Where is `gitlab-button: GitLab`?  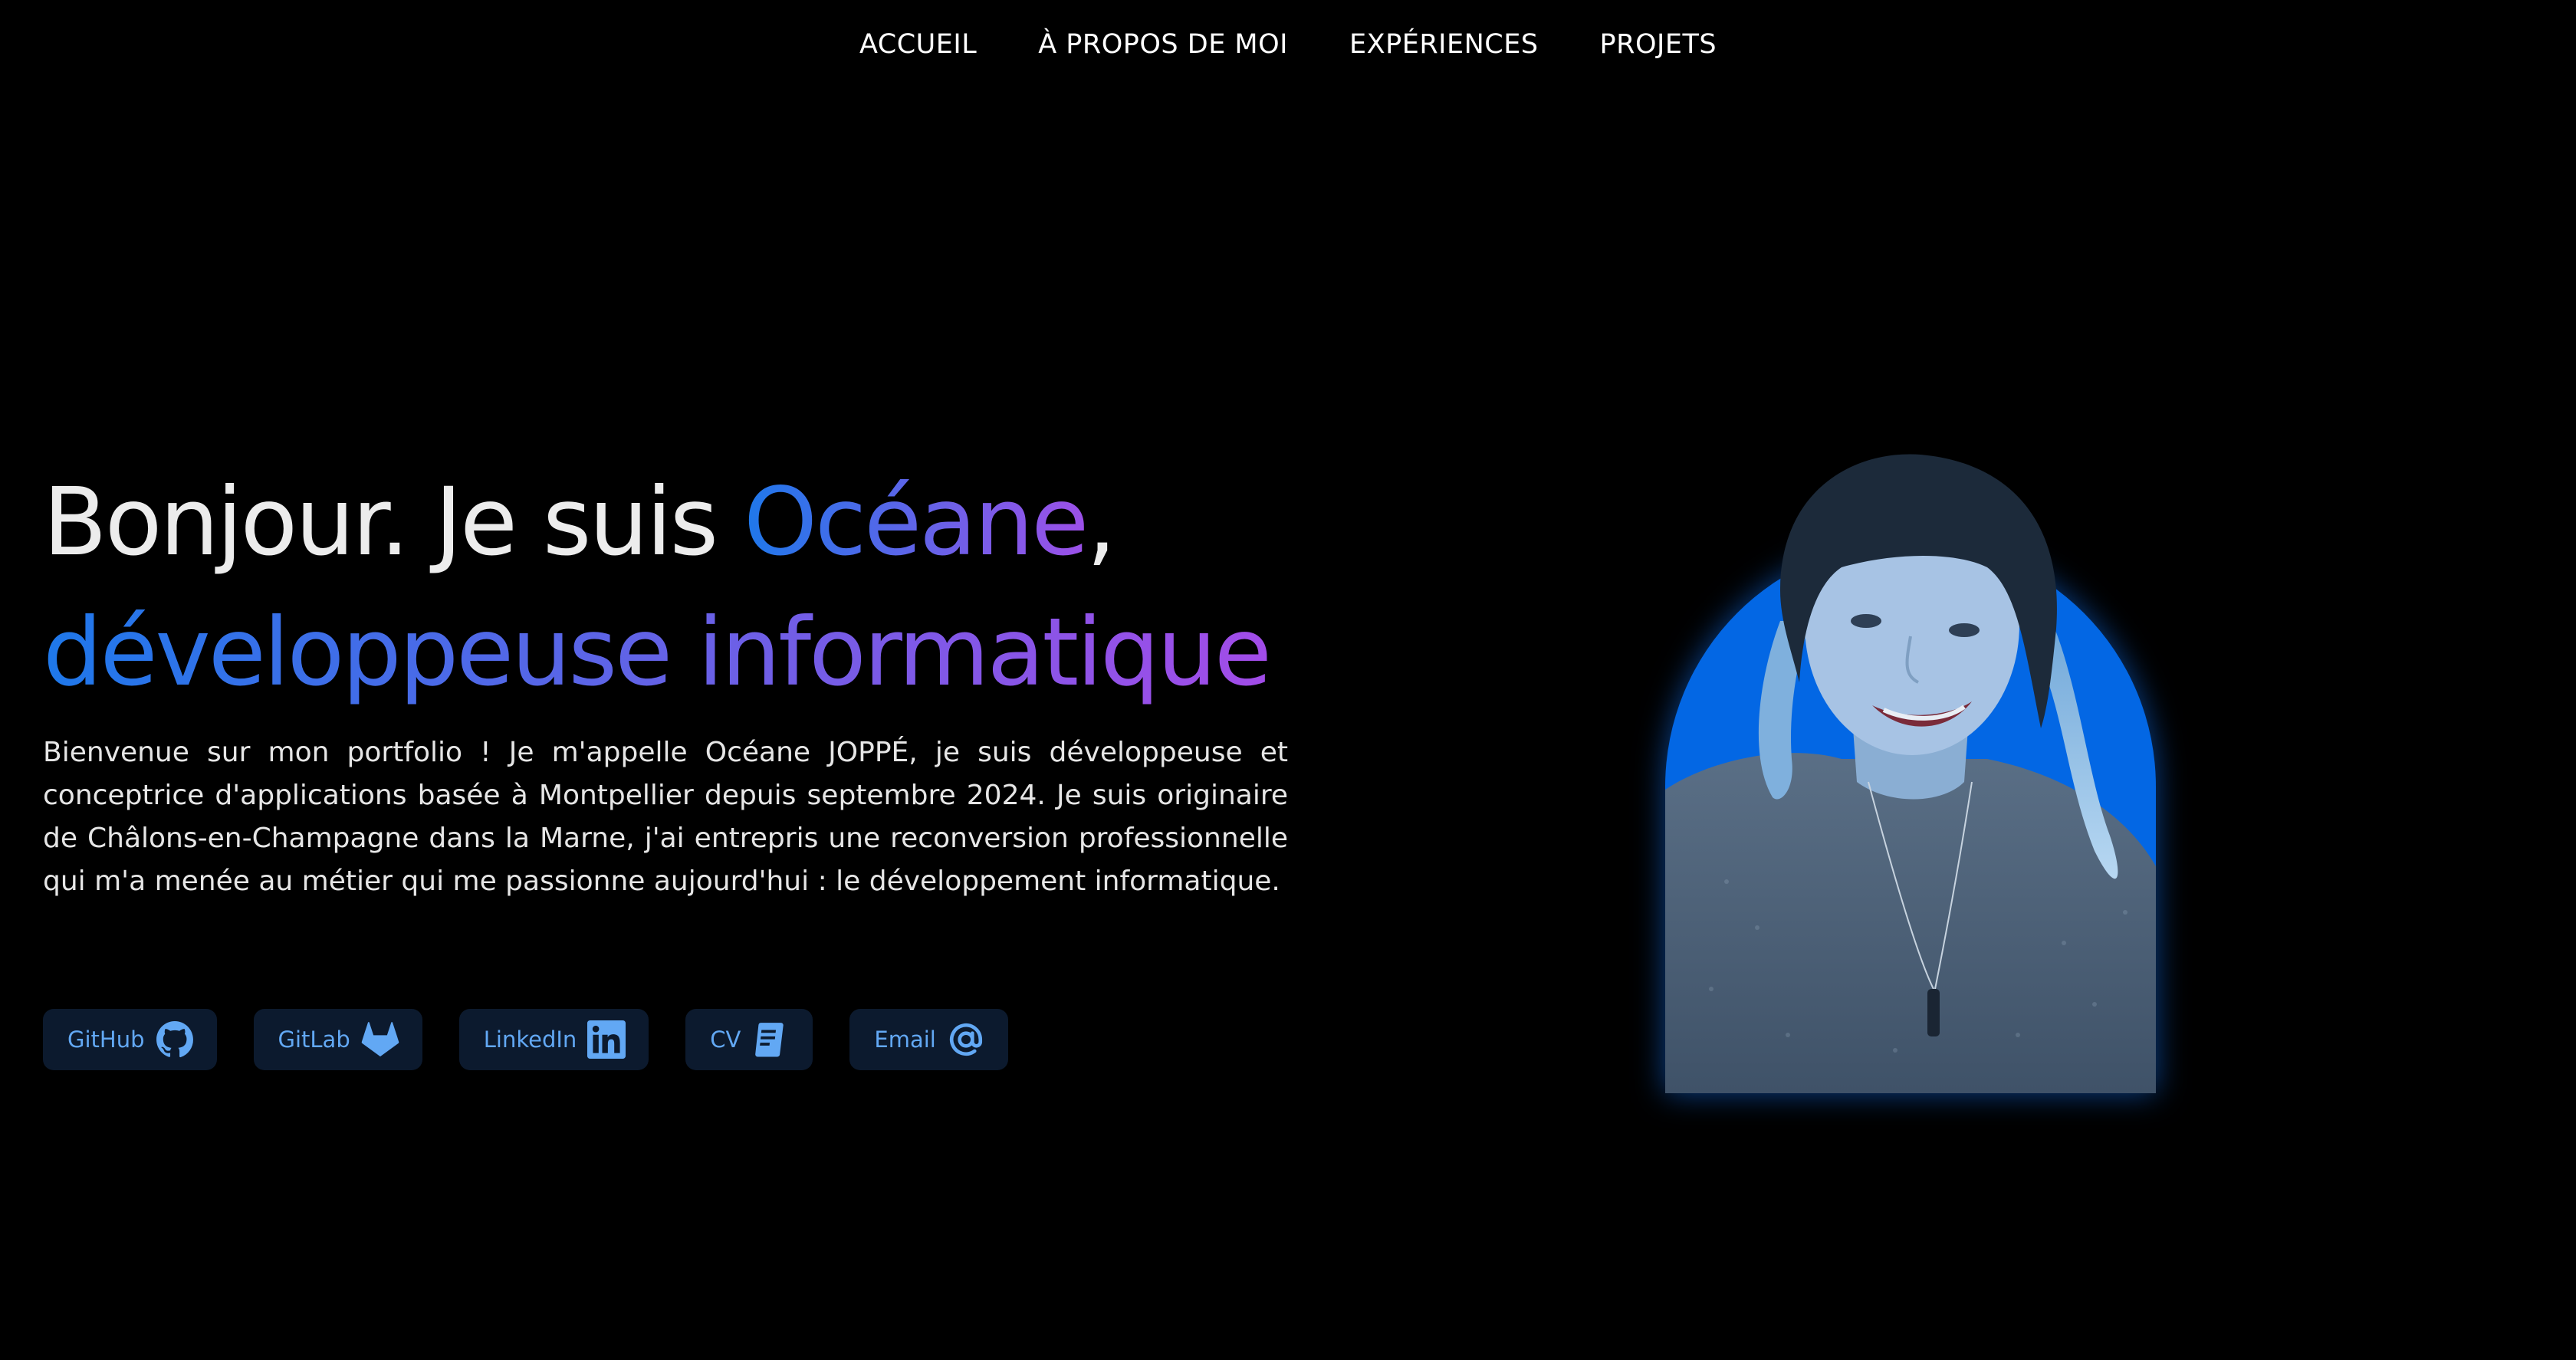
gitlab-button: GitLab is located at coordinates (337, 1040).